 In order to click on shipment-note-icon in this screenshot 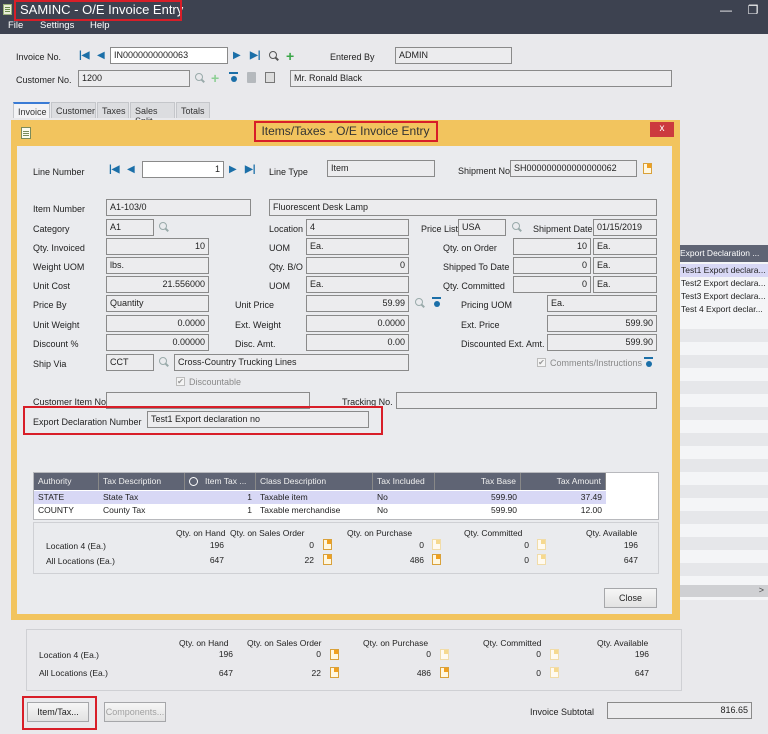, I will do `click(647, 168)`.